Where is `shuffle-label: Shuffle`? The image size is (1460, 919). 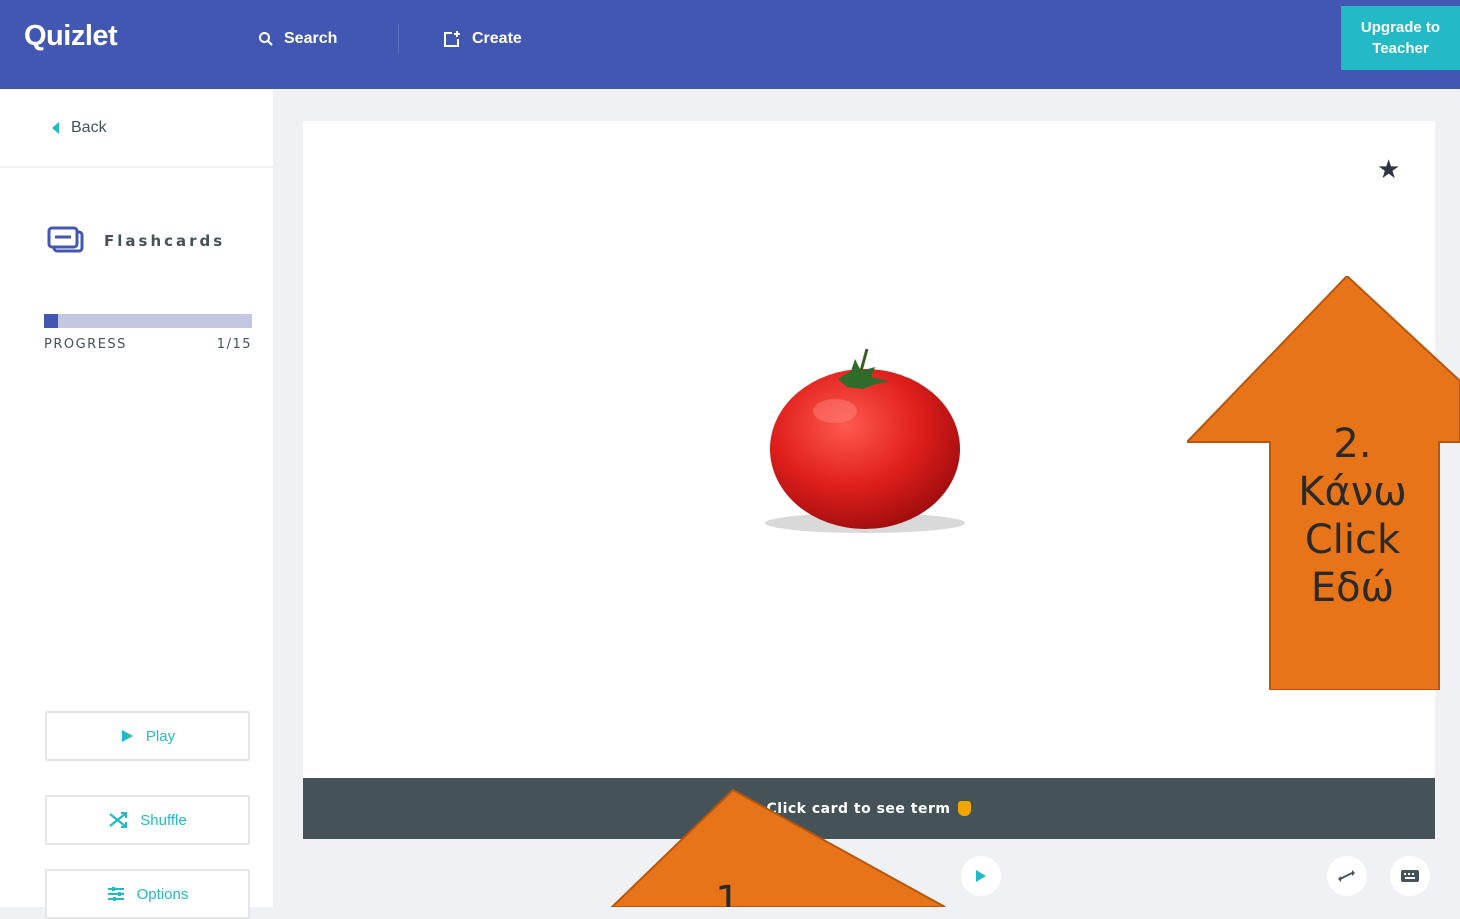
shuffle-label: Shuffle is located at coordinates (163, 820).